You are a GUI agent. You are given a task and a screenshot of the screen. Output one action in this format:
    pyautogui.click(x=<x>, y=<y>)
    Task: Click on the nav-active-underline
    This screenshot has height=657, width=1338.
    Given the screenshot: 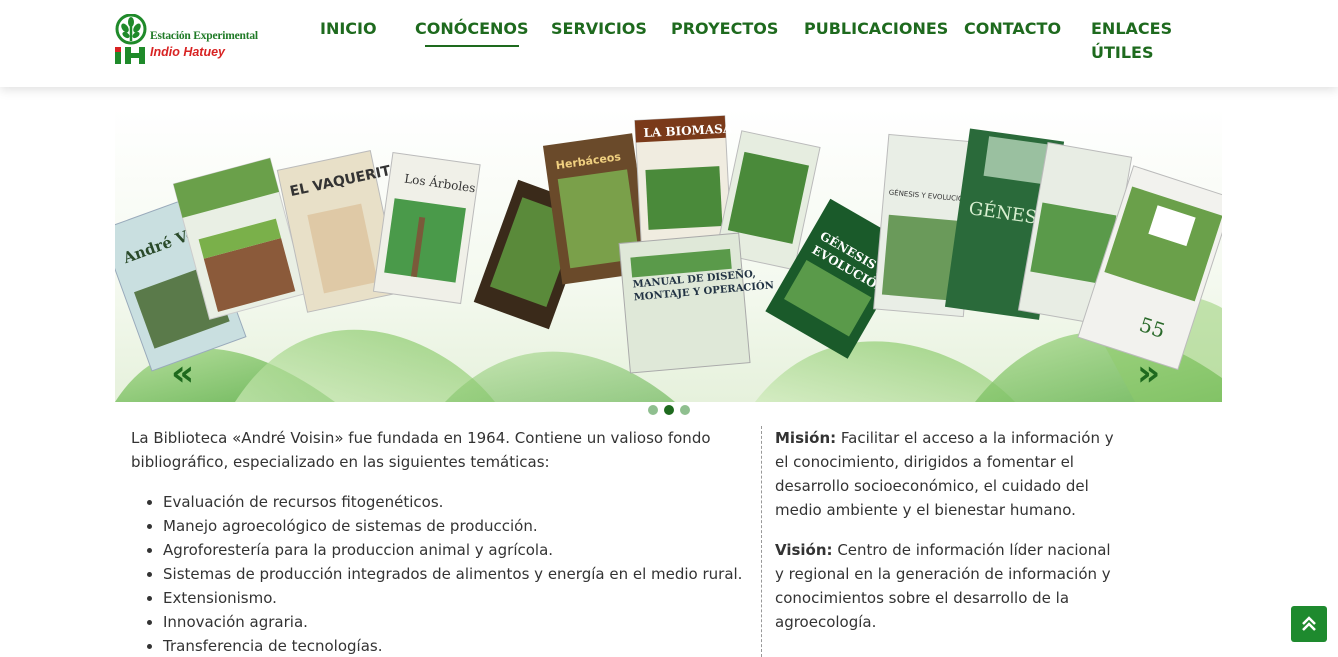 What is the action you would take?
    pyautogui.click(x=472, y=46)
    